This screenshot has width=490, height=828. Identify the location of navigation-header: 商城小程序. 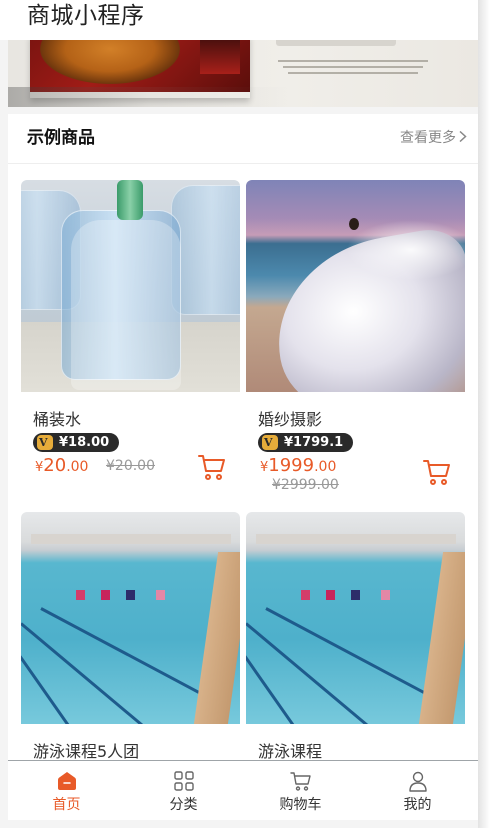
(239, 20).